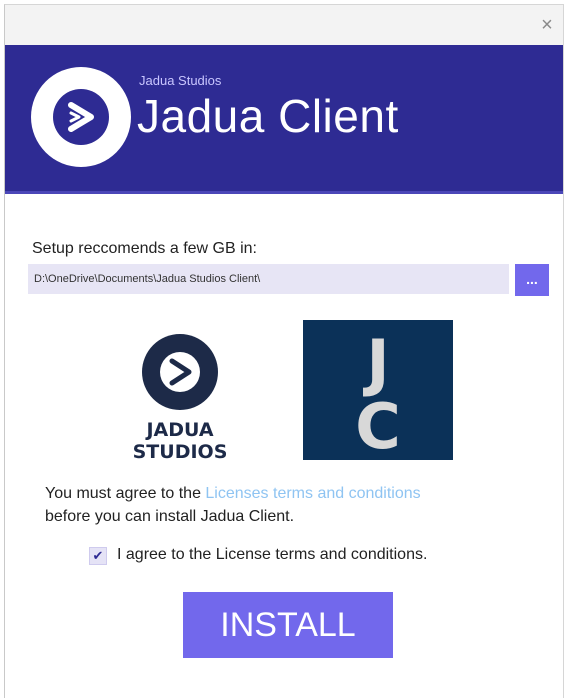 The height and width of the screenshot is (699, 566). Describe the element at coordinates (312, 493) in the screenshot. I see `license-terms-link: Licenses terms and conditions` at that location.